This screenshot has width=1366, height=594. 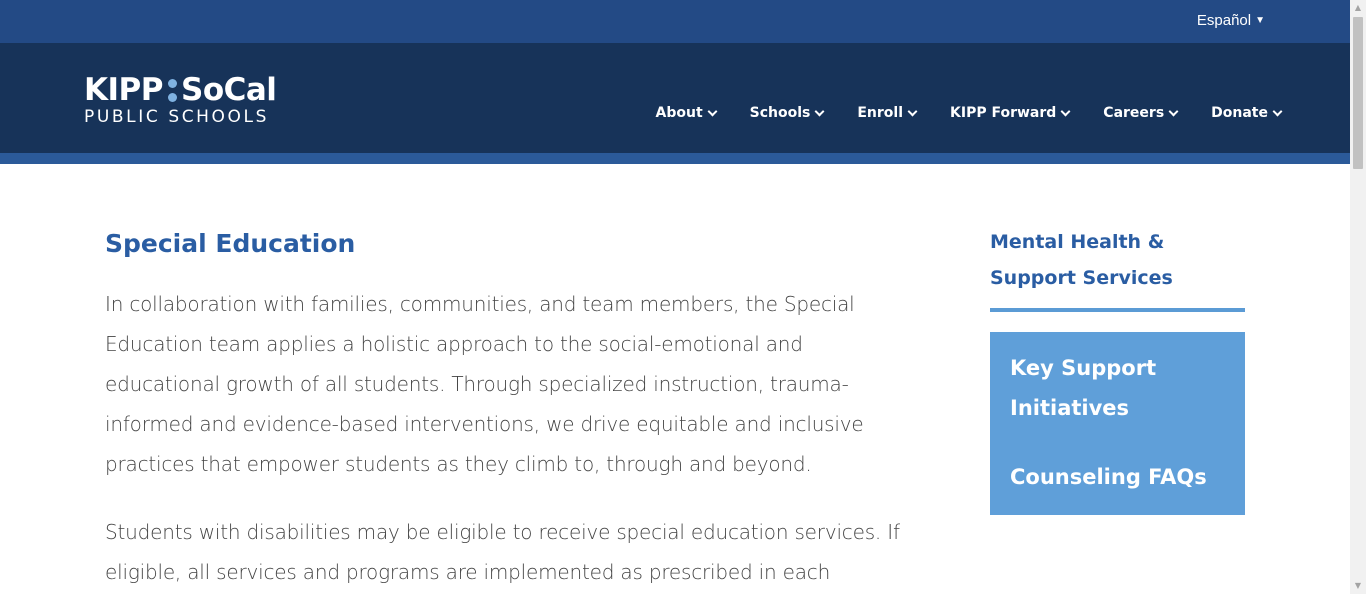 I want to click on site-logo: KIPP SoCal PUBLIC SCHOOLS, so click(x=180, y=100).